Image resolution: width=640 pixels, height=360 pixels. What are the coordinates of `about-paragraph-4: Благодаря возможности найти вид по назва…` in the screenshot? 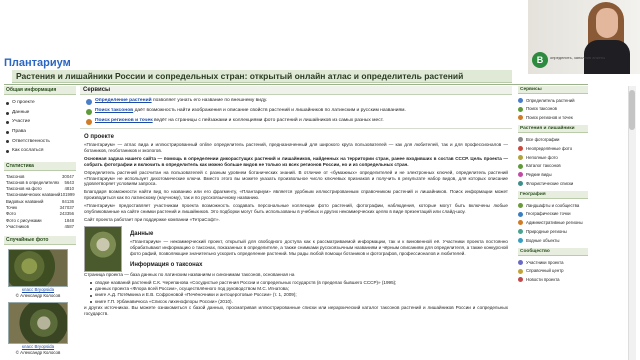 It's located at (296, 195).